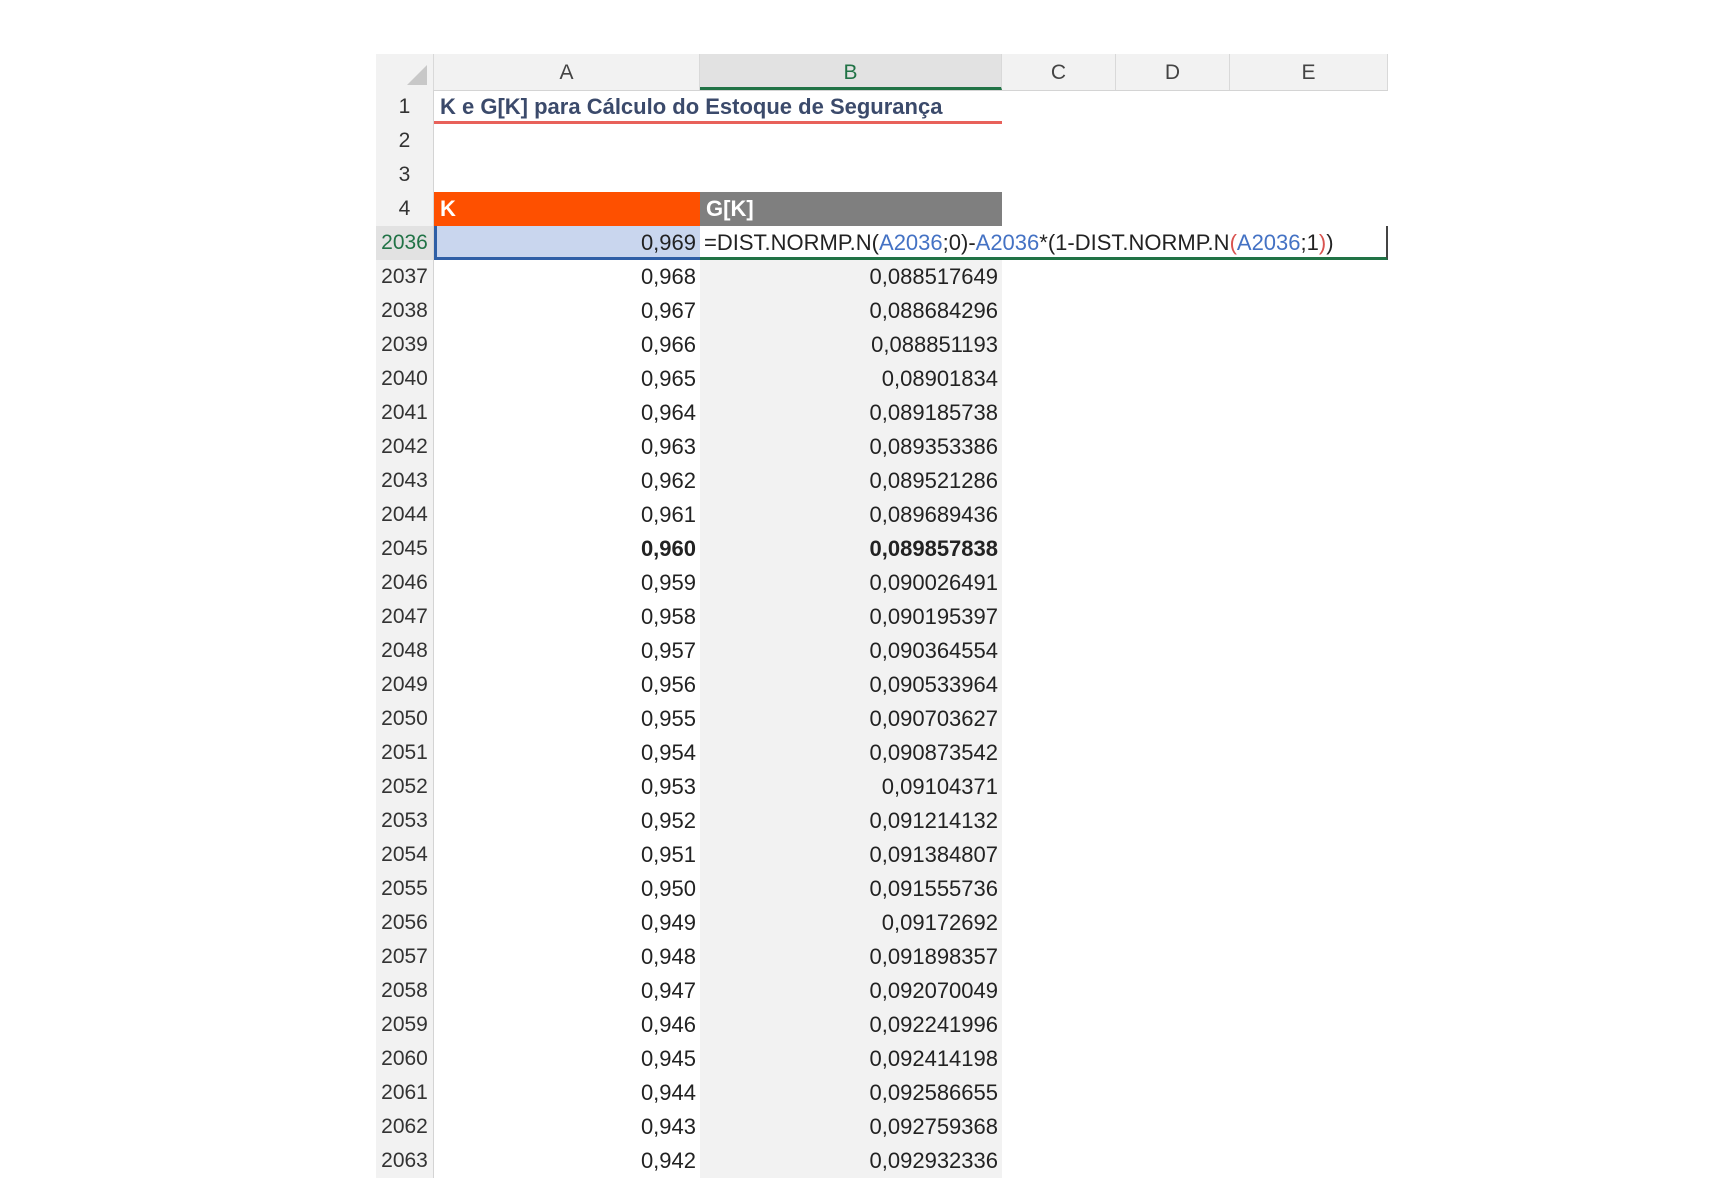 This screenshot has height=1192, width=1715. Describe the element at coordinates (405, 447) in the screenshot. I see `row-number: 2042` at that location.